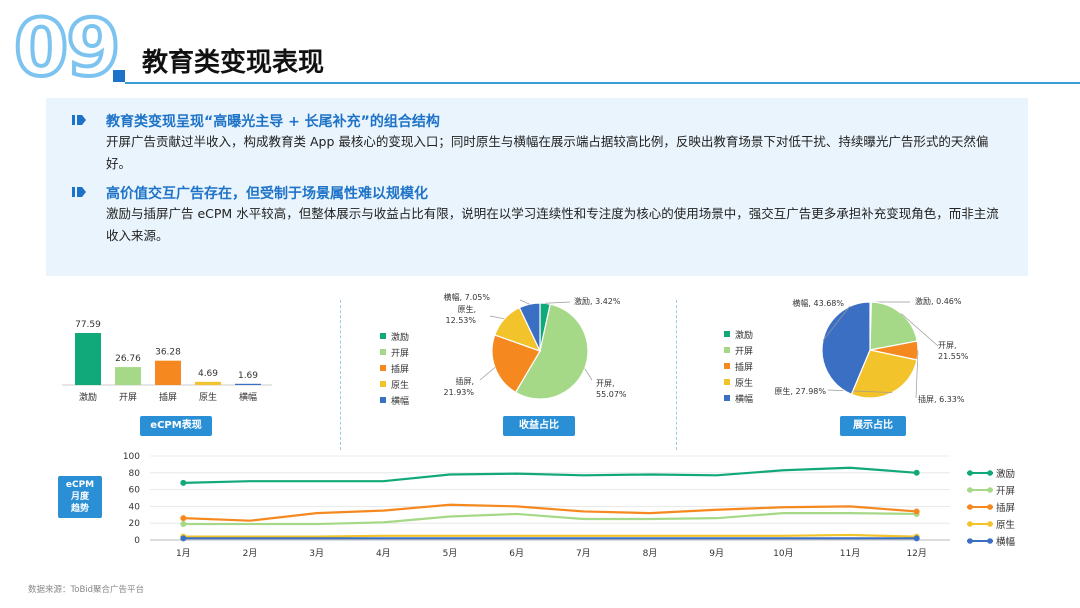 The height and width of the screenshot is (608, 1080). I want to click on insight-heading: 教育类变现呈现“高曝光主导 + 长尾补充”的组合结构, so click(273, 122).